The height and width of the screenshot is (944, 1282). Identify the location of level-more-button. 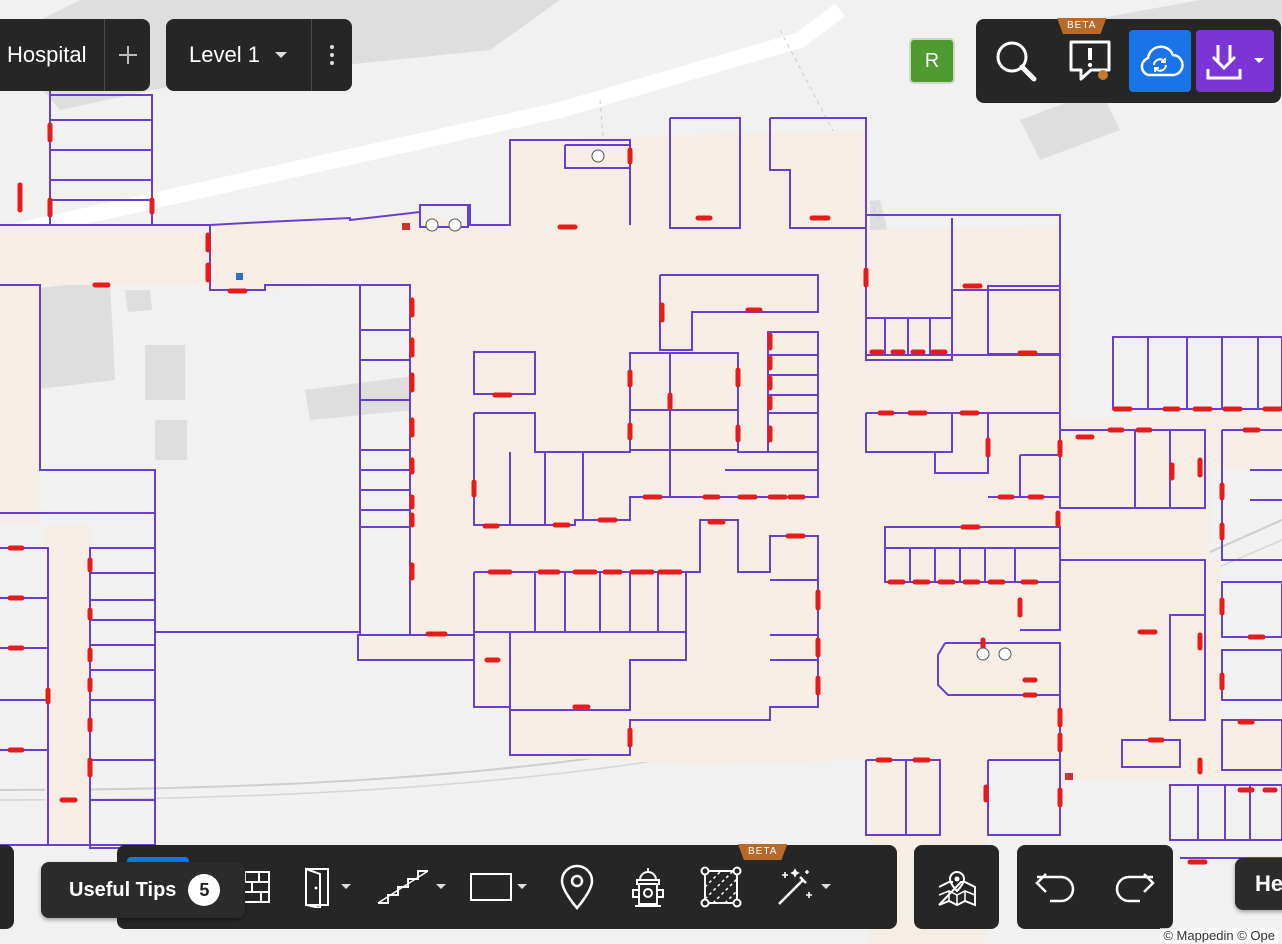
(332, 55).